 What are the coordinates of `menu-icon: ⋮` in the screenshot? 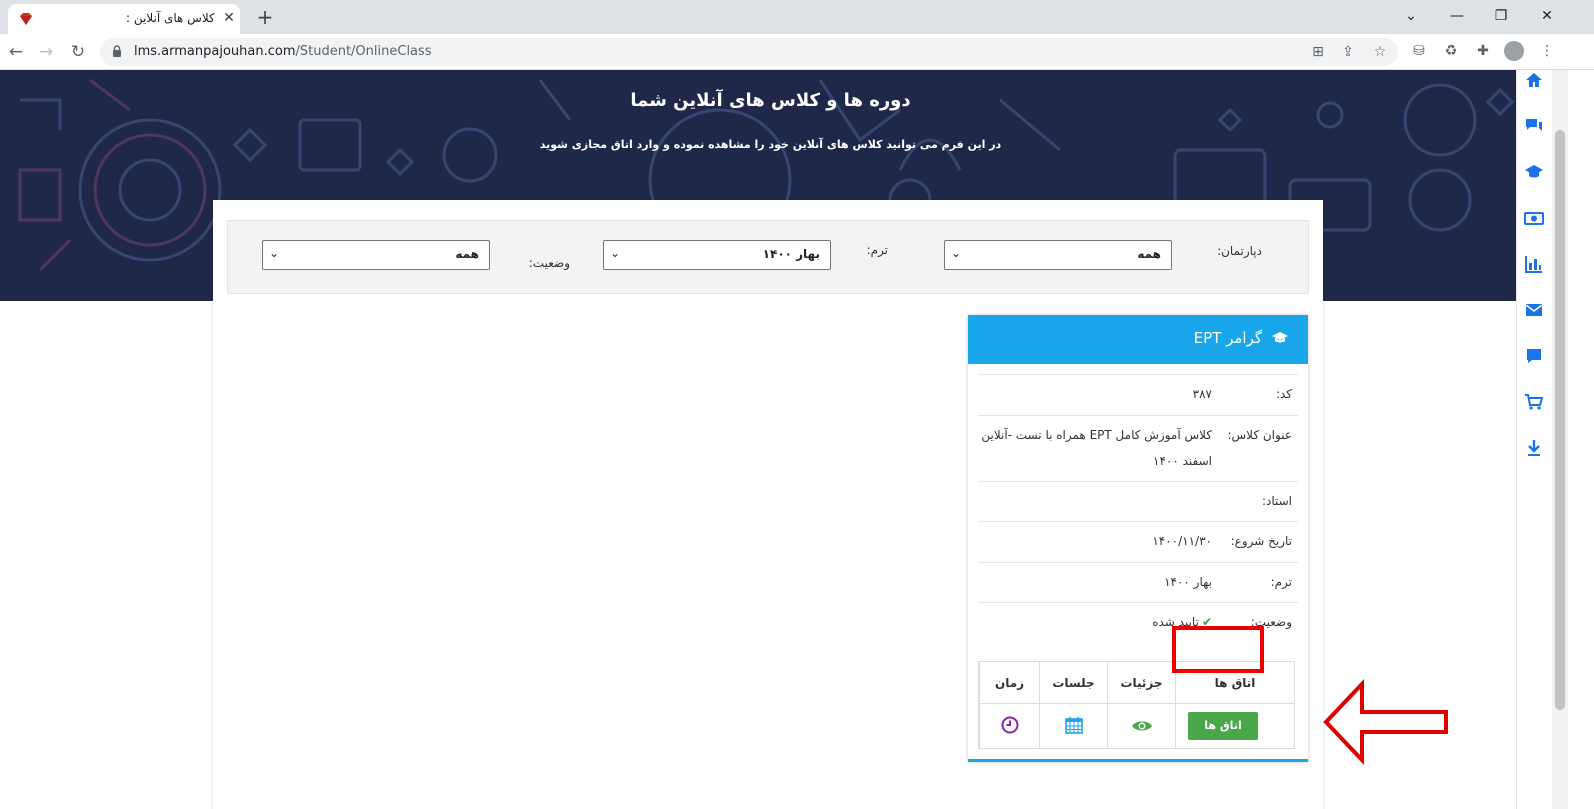 It's located at (1547, 51).